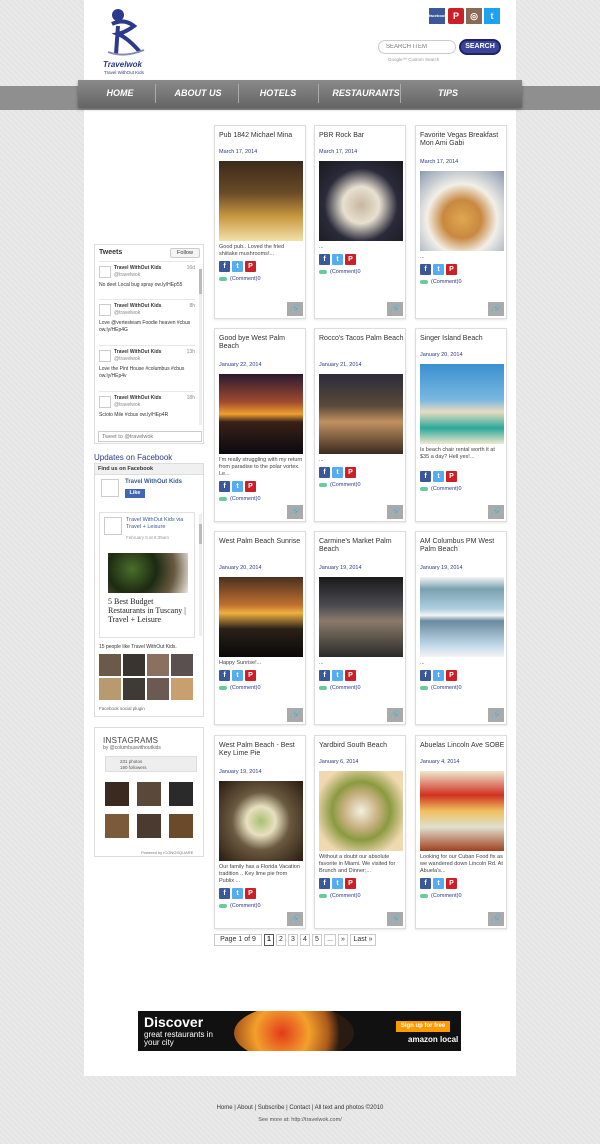  Describe the element at coordinates (299, 1108) in the screenshot. I see `footer-contact-link: Contact` at that location.